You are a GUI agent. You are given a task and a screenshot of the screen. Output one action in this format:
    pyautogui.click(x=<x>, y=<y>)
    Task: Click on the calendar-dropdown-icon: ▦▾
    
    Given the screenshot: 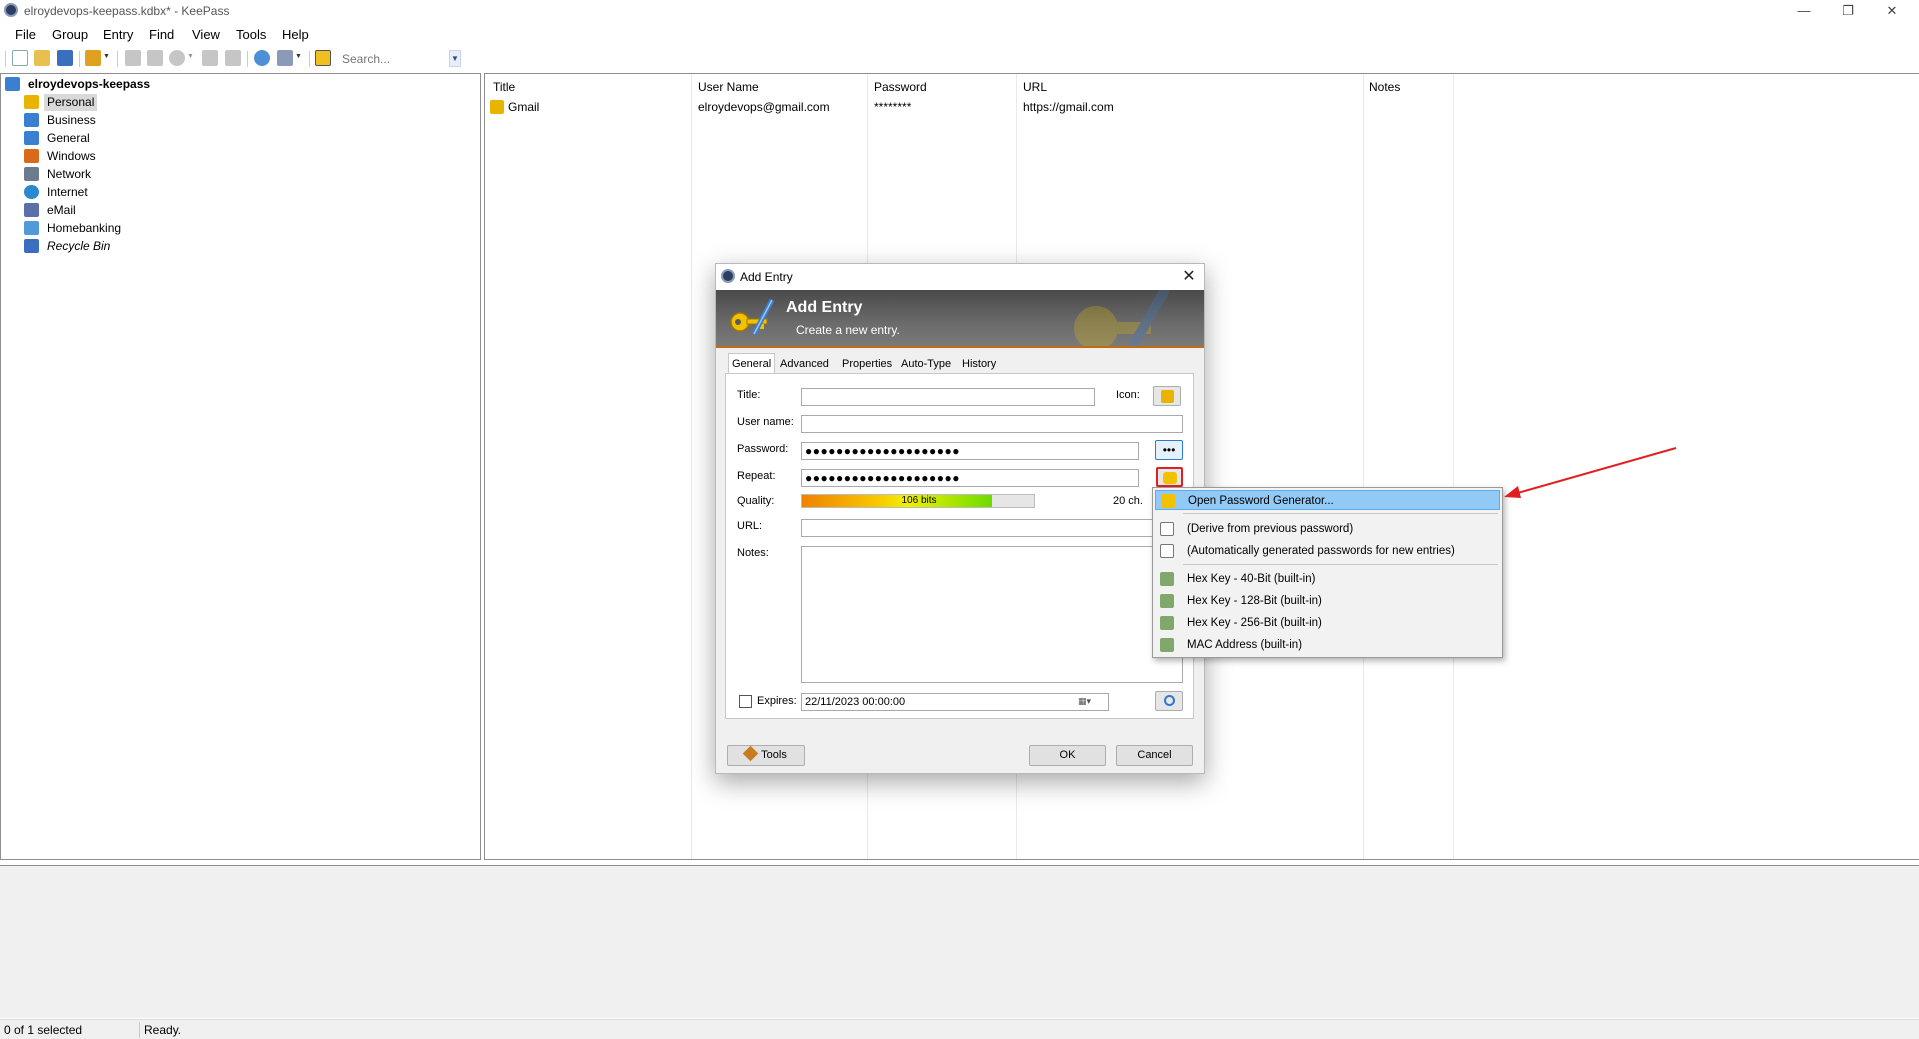 What is the action you would take?
    pyautogui.click(x=1084, y=701)
    